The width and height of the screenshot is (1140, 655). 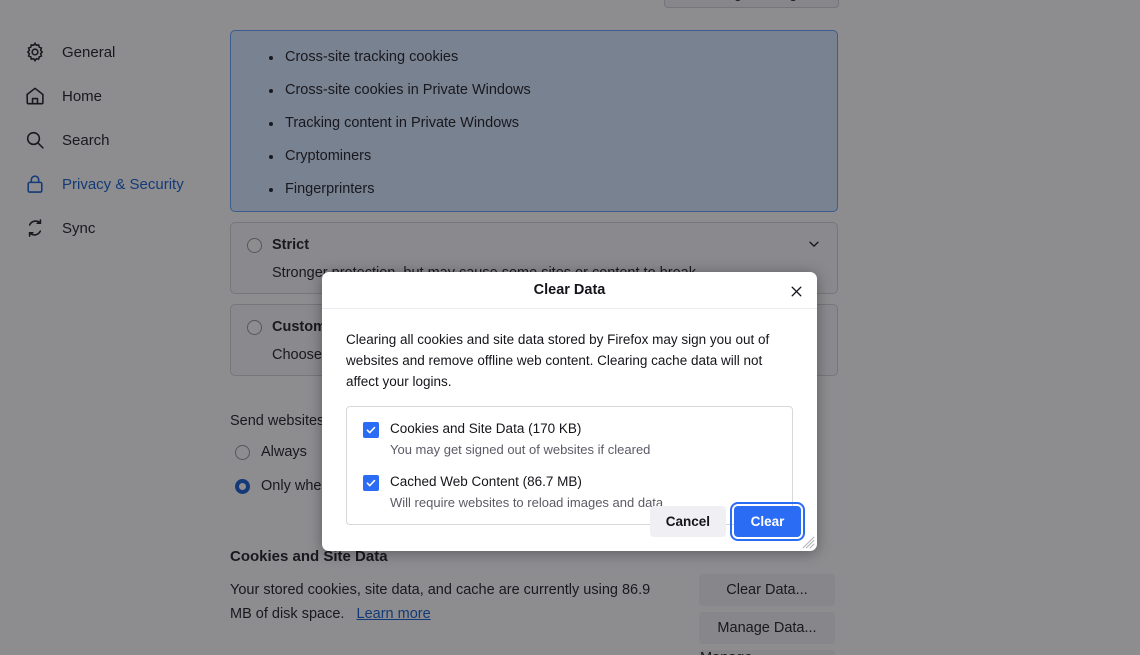 What do you see at coordinates (486, 481) in the screenshot?
I see `option-label: Cached Web Content (86.7 MB)` at bounding box center [486, 481].